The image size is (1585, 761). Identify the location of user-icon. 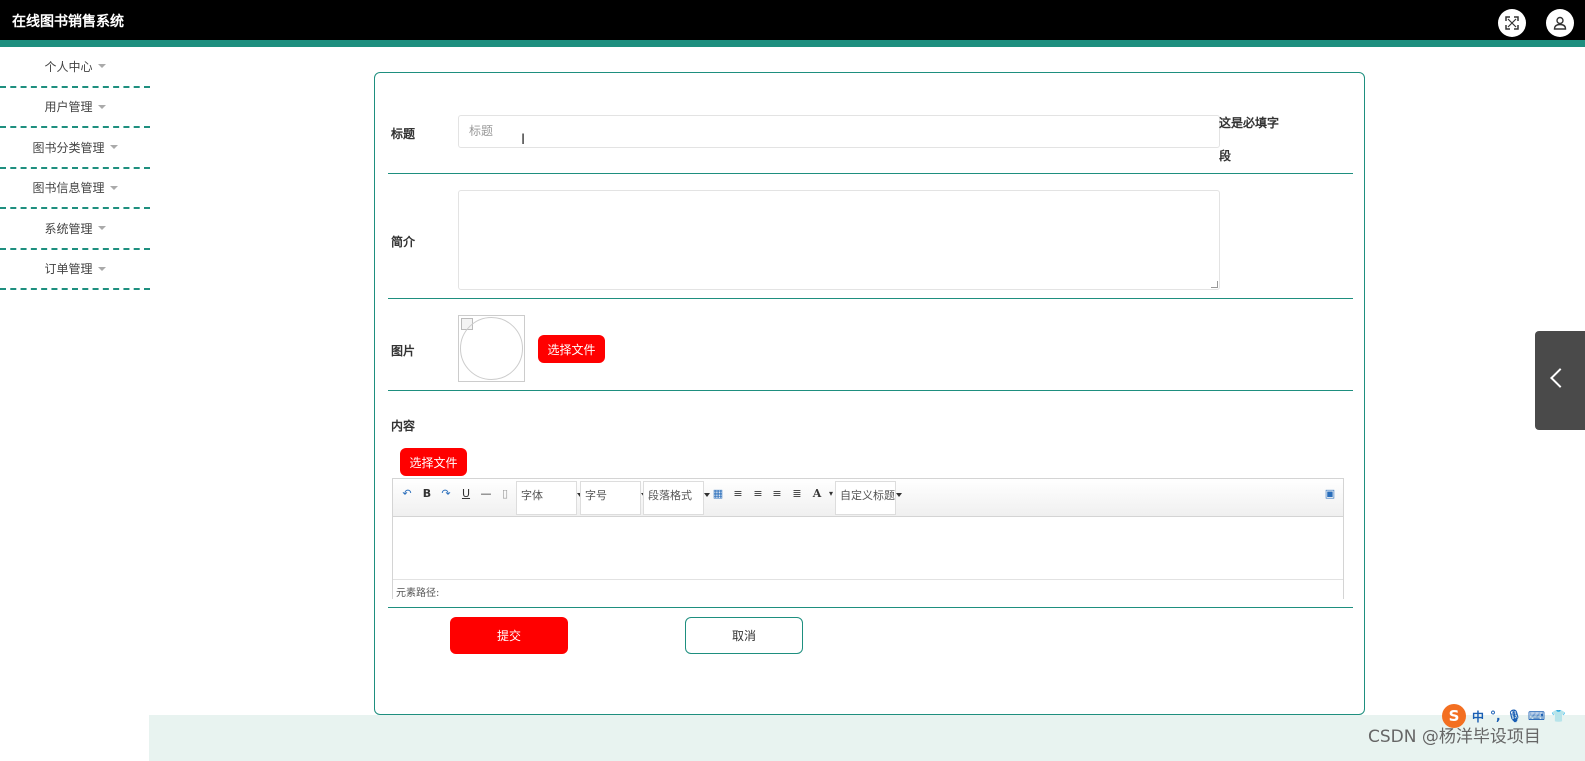
(1560, 23).